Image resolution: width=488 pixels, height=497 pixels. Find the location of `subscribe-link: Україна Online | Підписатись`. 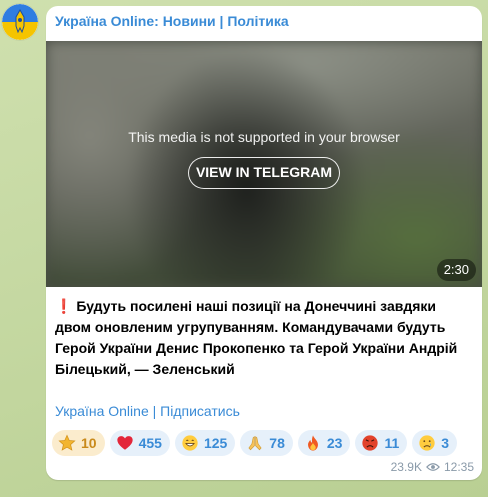

subscribe-link: Україна Online | Підписатись is located at coordinates (147, 411).